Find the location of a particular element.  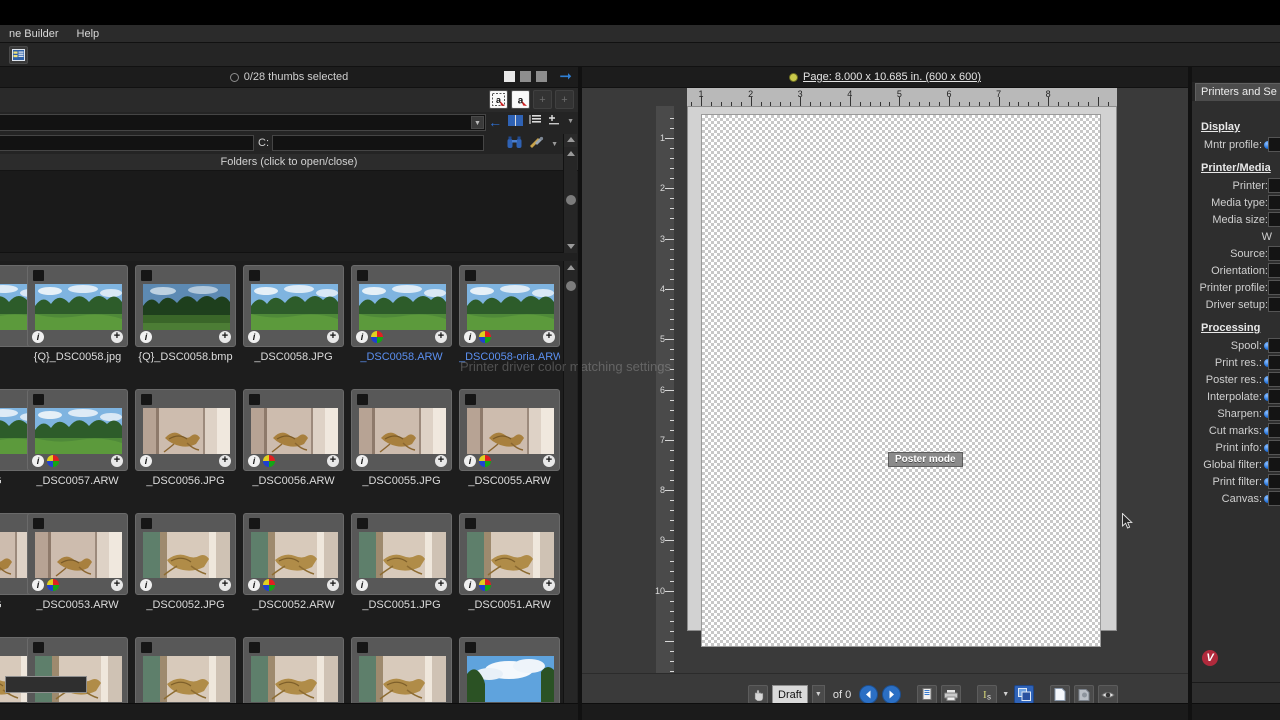

layers-icon is located at coordinates (1024, 694).